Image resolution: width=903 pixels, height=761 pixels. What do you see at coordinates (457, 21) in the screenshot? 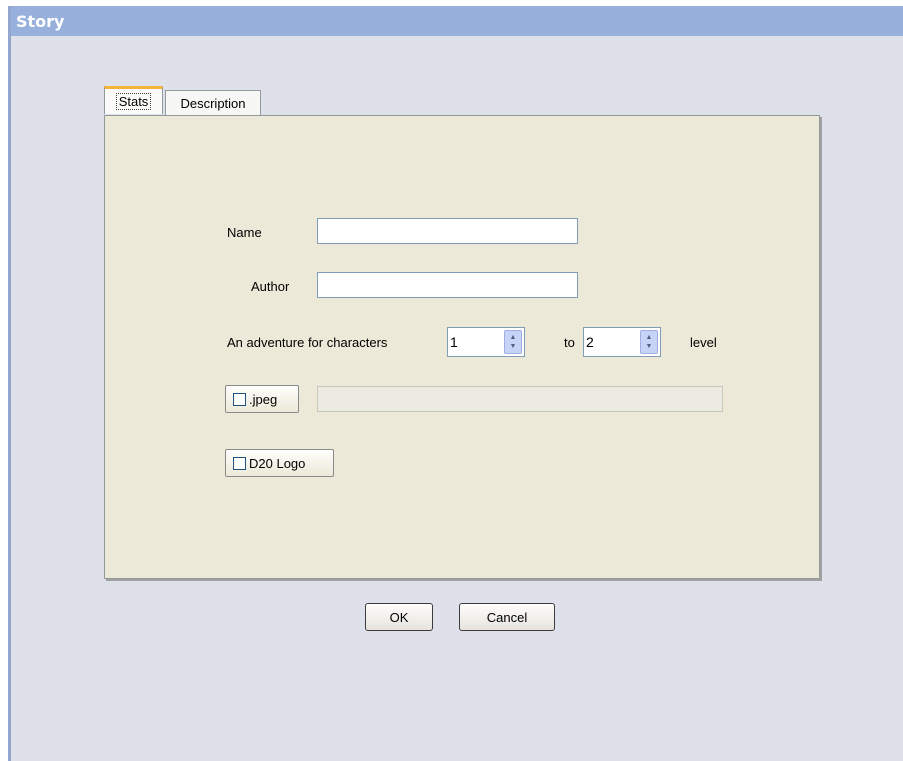
I see `title-bar: Story` at bounding box center [457, 21].